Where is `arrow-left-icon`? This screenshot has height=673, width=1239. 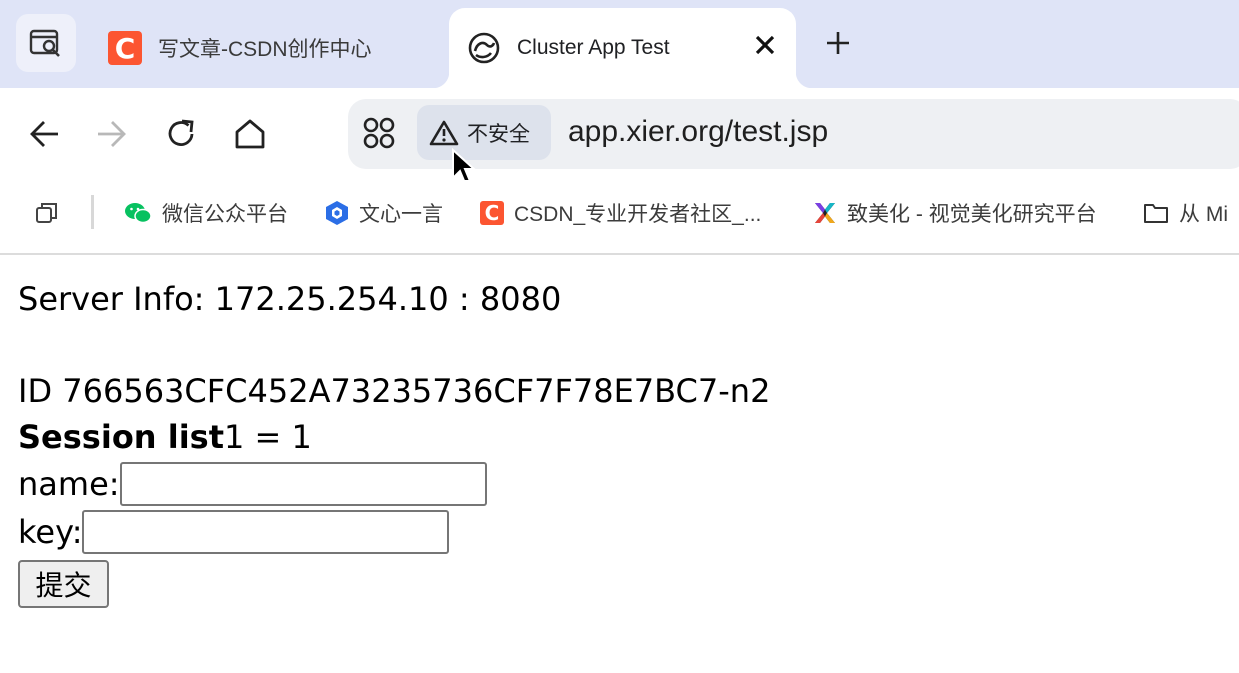 arrow-left-icon is located at coordinates (44, 134).